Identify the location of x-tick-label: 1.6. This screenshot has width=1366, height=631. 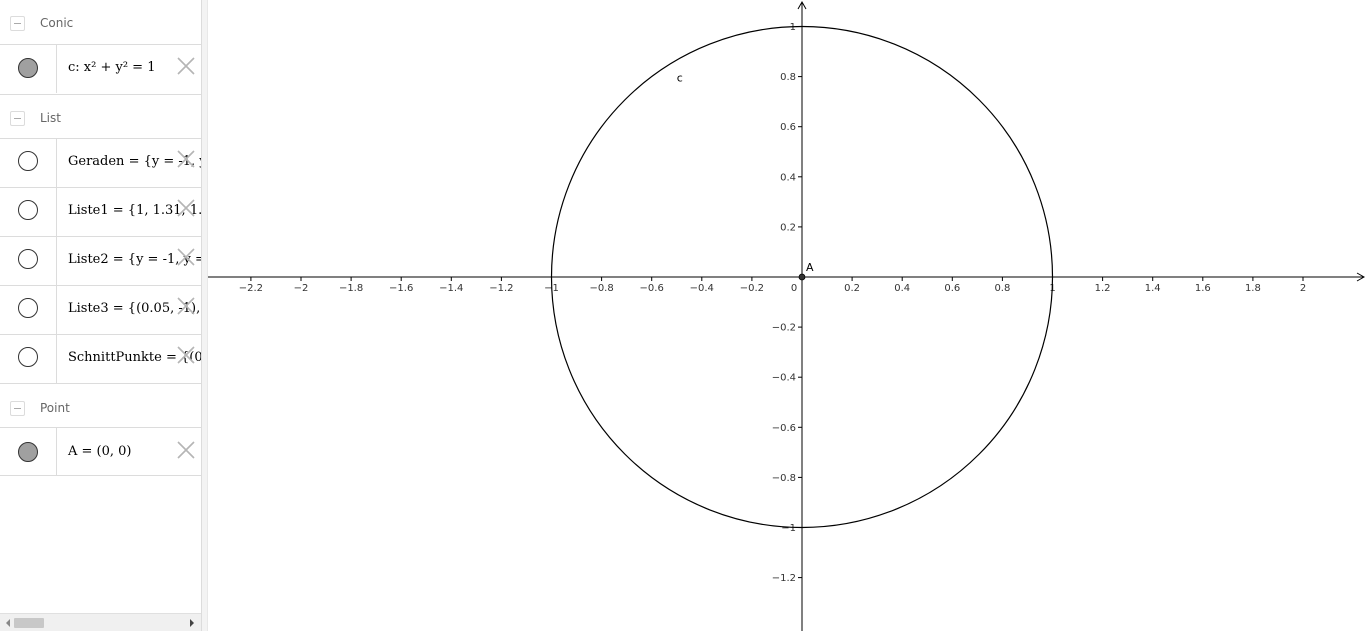
(1203, 288).